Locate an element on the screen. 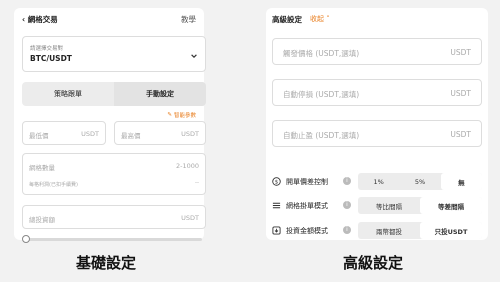  chevron-up-icon: ˄ is located at coordinates (327, 19).